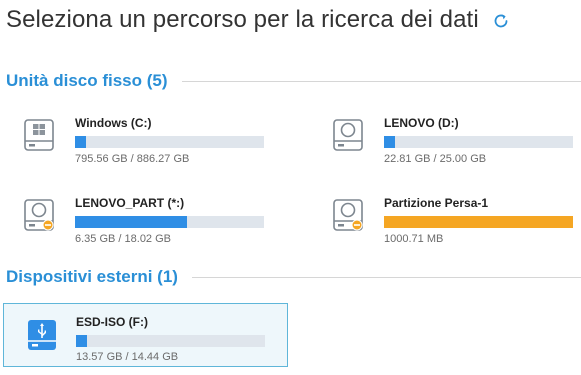 The width and height of the screenshot is (581, 375). Describe the element at coordinates (92, 276) in the screenshot. I see `section-title-external-devices: Dispositivi esterni (1)` at that location.